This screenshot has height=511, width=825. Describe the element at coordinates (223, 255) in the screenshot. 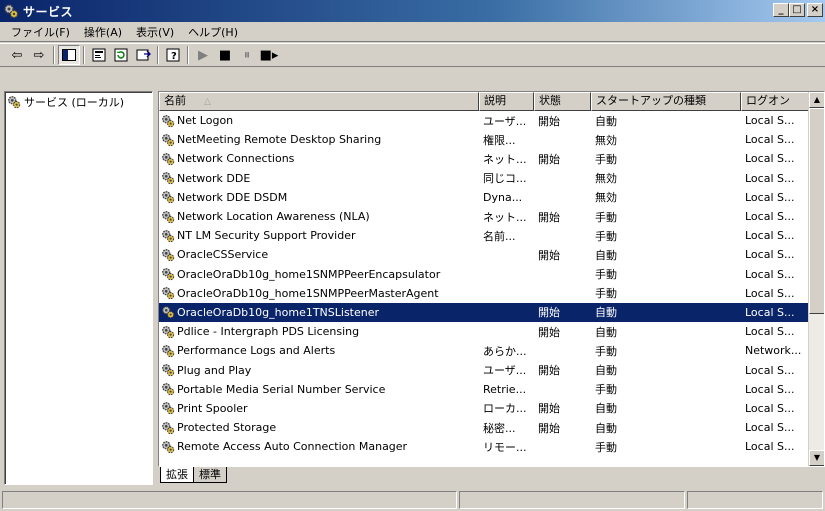

I see `service-name: OracleCSService` at that location.